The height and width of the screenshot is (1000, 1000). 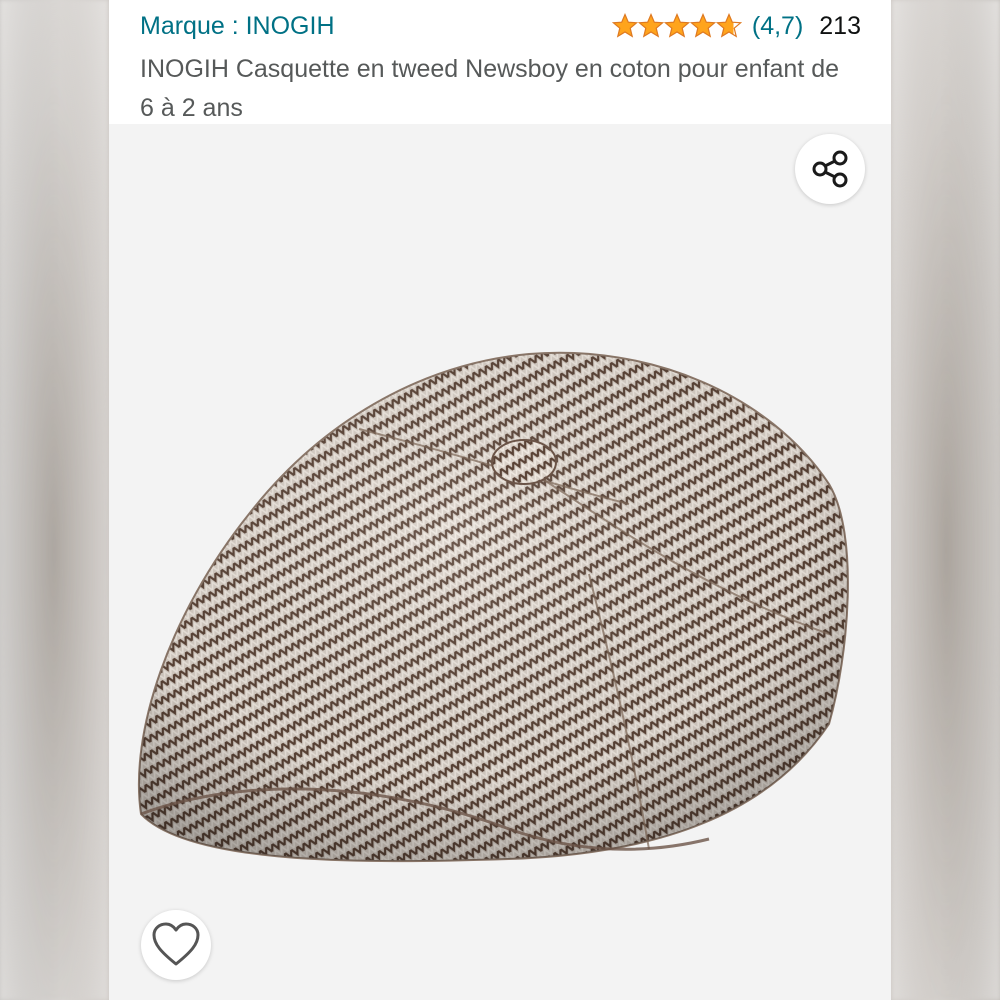 What do you see at coordinates (237, 26) in the screenshot?
I see `brand-link: Marque : INOGIH` at bounding box center [237, 26].